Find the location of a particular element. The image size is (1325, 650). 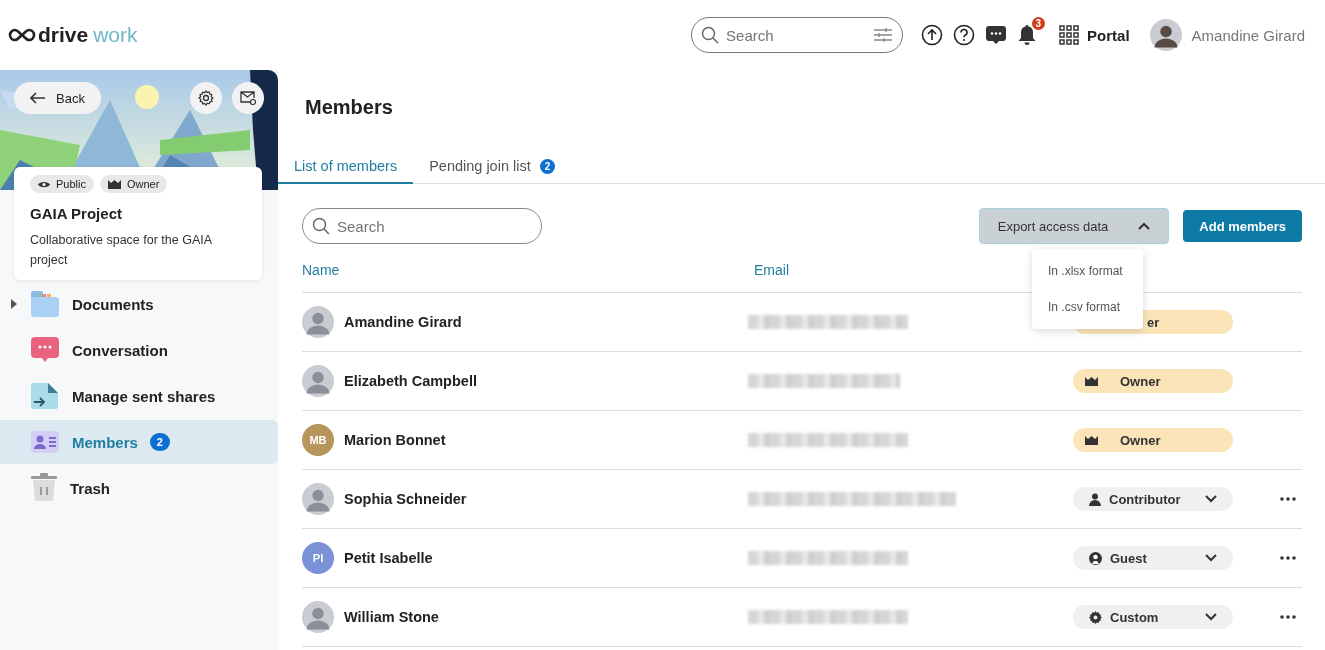

settings-icon is located at coordinates (206, 98).